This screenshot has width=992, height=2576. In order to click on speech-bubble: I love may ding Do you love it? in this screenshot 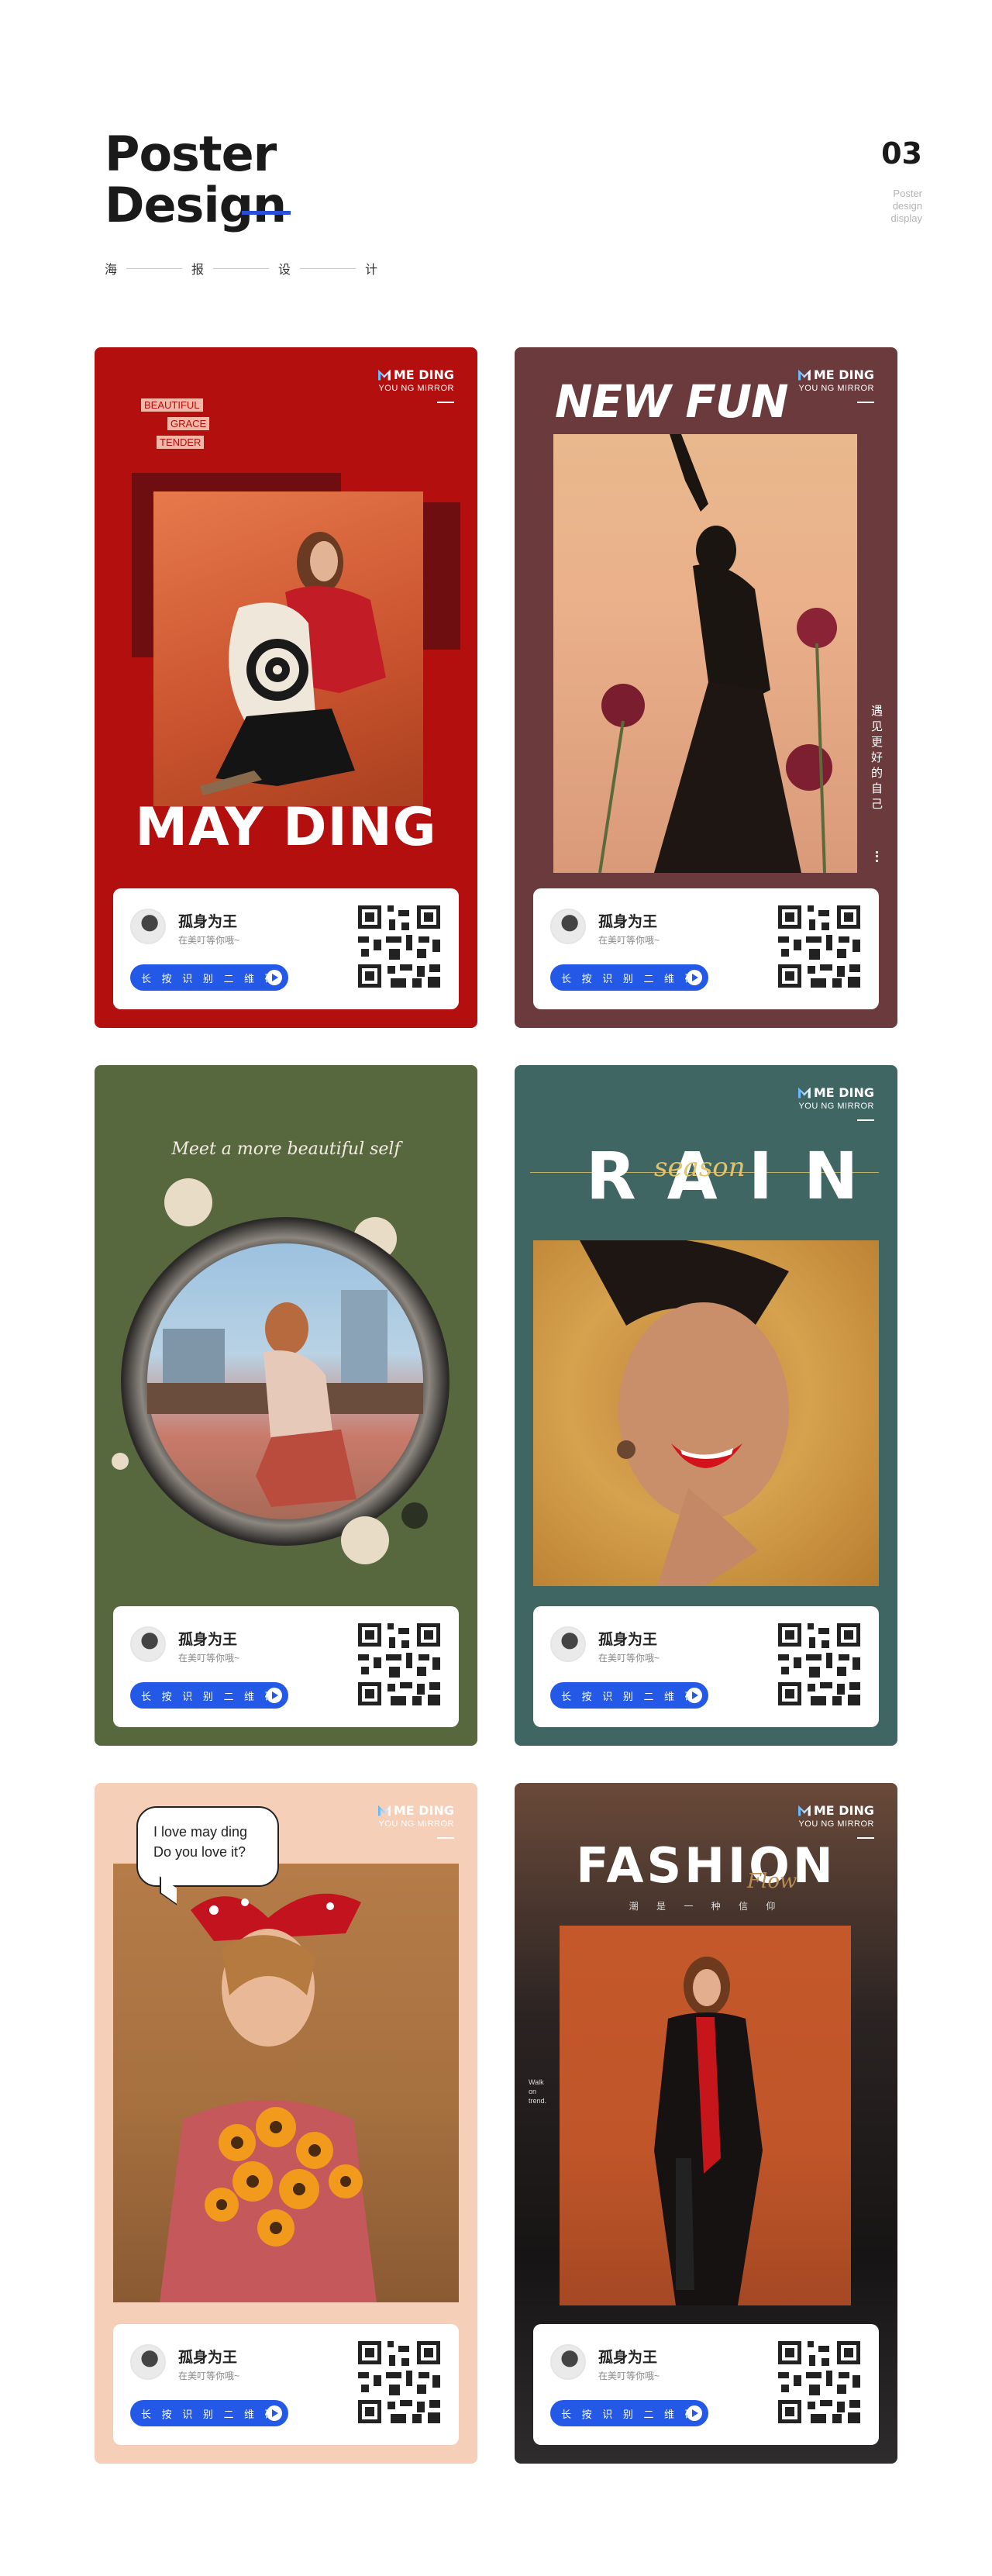, I will do `click(207, 1846)`.